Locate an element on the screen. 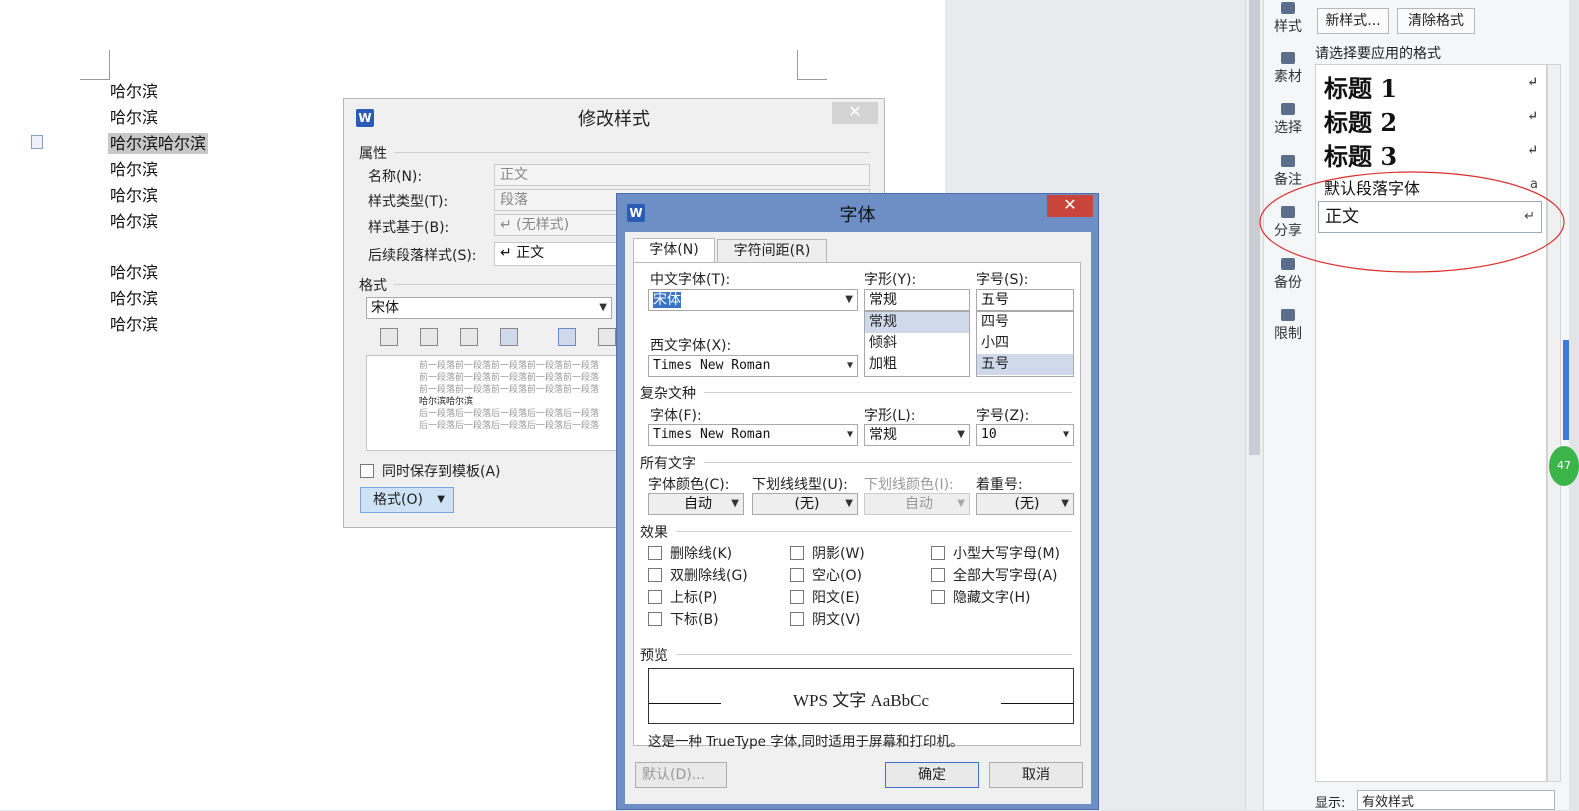  style-option: 倾斜 is located at coordinates (917, 343).